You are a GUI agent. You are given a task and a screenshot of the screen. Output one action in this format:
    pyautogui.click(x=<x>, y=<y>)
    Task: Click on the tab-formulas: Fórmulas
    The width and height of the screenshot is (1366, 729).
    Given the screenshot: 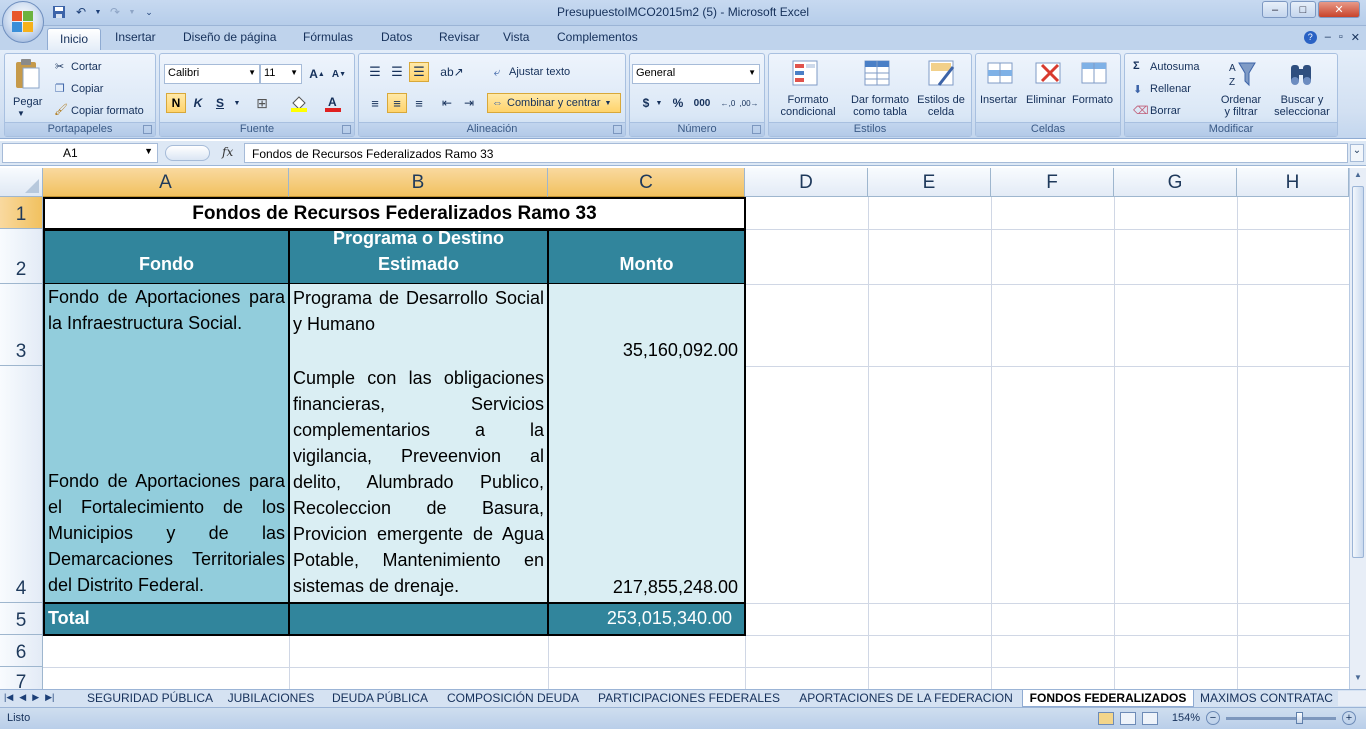 What is the action you would take?
    pyautogui.click(x=328, y=37)
    